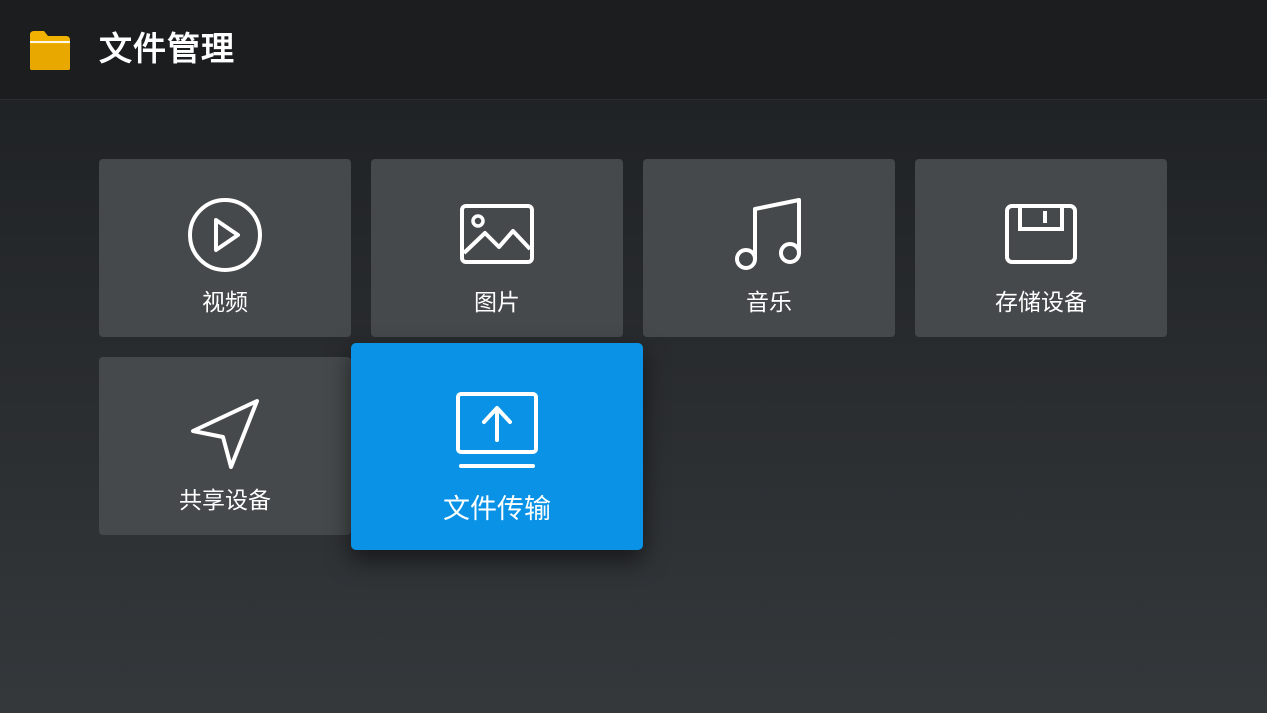 The width and height of the screenshot is (1267, 713). Describe the element at coordinates (50, 50) in the screenshot. I see `folder-icon` at that location.